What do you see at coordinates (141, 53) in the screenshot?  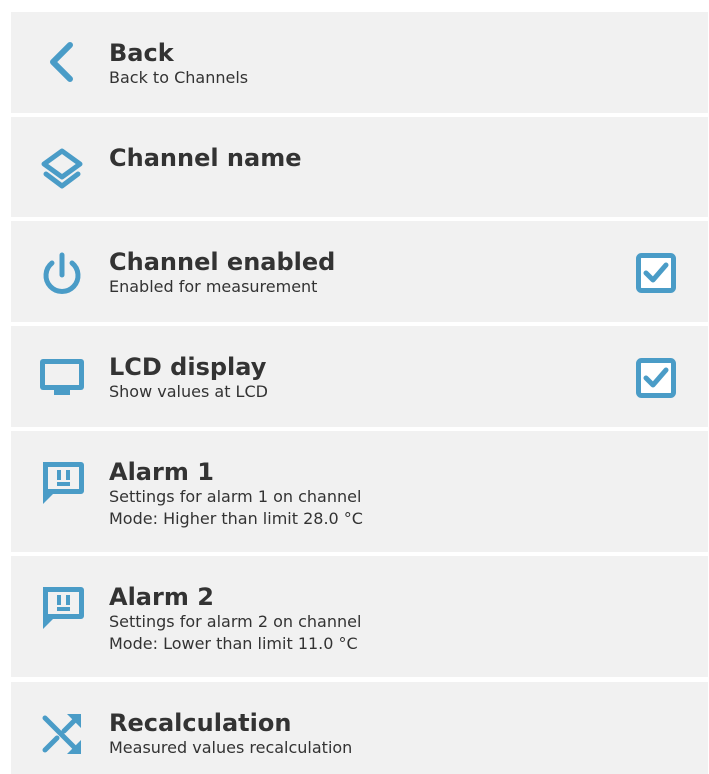 I see `item-title: Back` at bounding box center [141, 53].